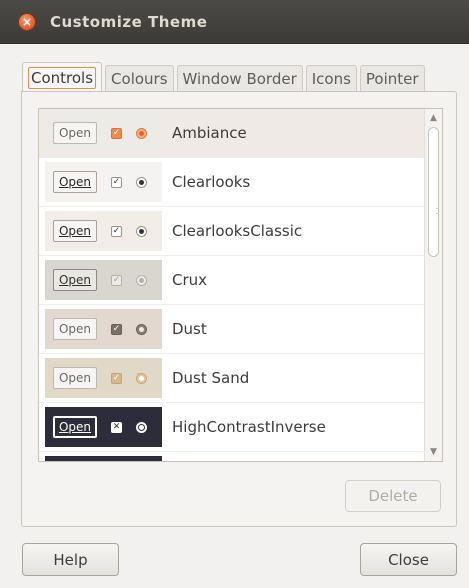 This screenshot has height=588, width=469. I want to click on theme-preview, so click(103, 458).